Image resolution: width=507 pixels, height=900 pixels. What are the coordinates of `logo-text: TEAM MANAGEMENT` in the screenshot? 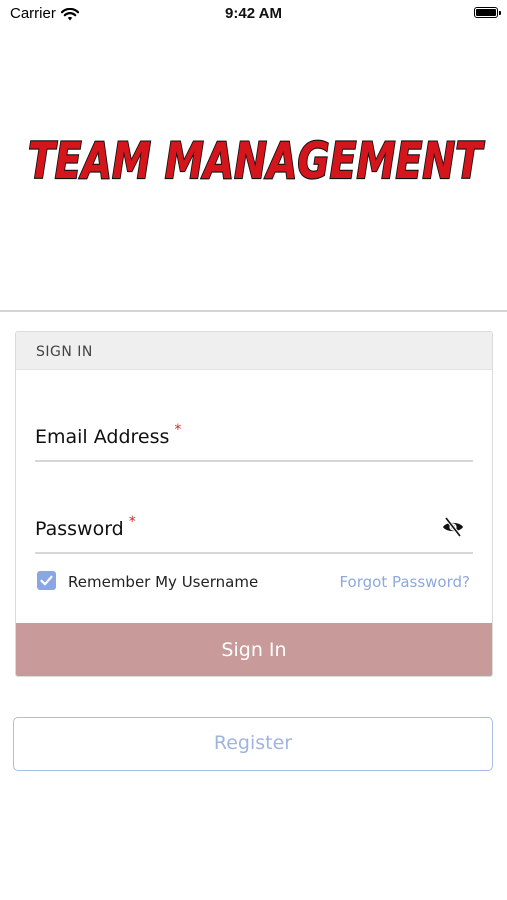 It's located at (256, 161).